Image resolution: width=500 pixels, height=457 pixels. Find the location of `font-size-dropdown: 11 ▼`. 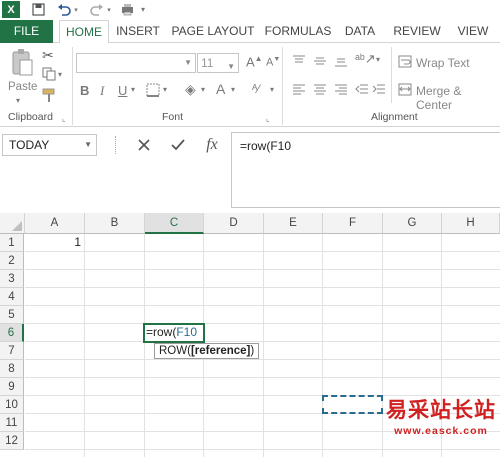

font-size-dropdown: 11 ▼ is located at coordinates (218, 63).